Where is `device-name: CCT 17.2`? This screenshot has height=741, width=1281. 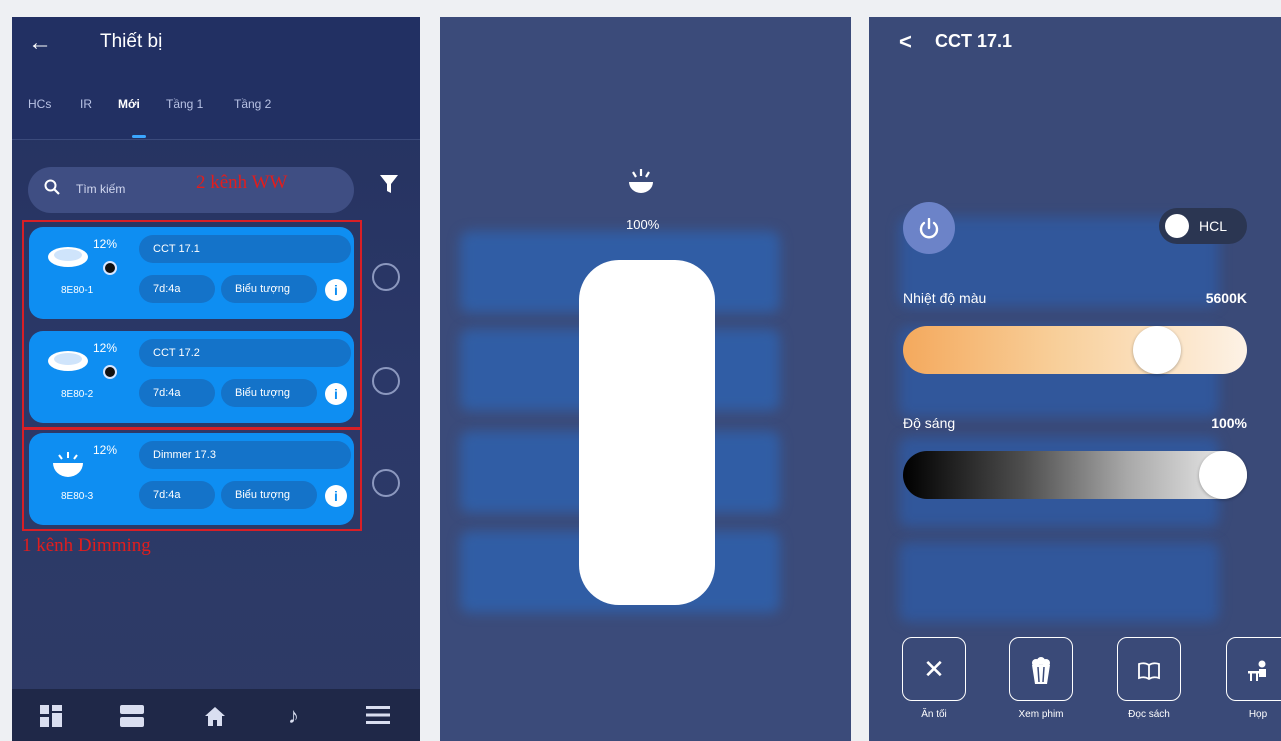
device-name: CCT 17.2 is located at coordinates (245, 353).